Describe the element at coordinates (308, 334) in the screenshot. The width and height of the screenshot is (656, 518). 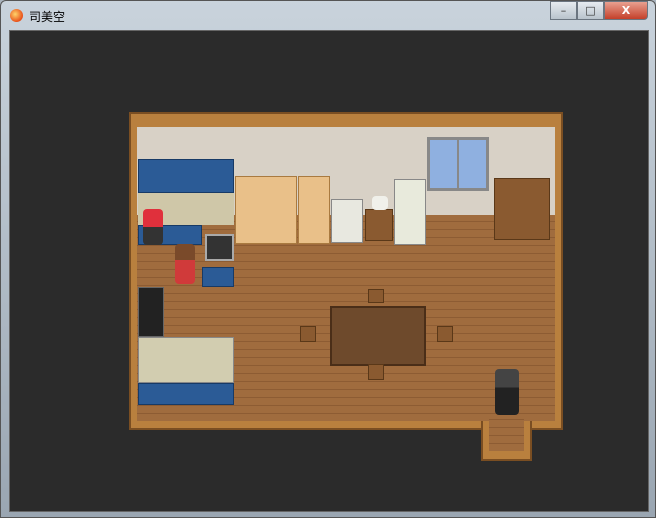
I see `chair-left` at that location.